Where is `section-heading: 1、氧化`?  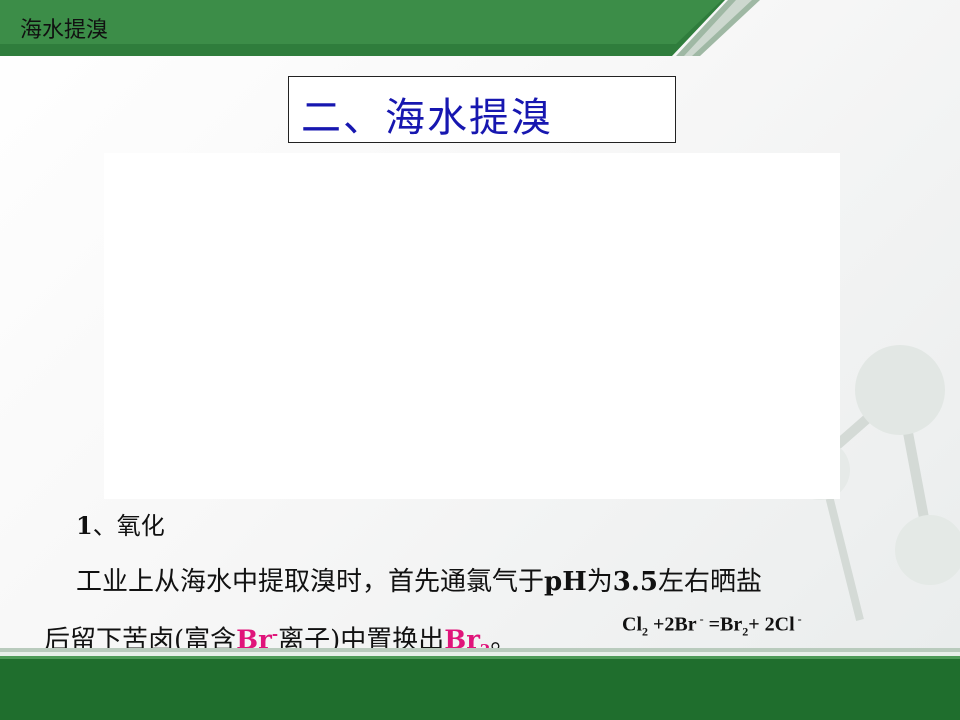 section-heading: 1、氧化 is located at coordinates (120, 523).